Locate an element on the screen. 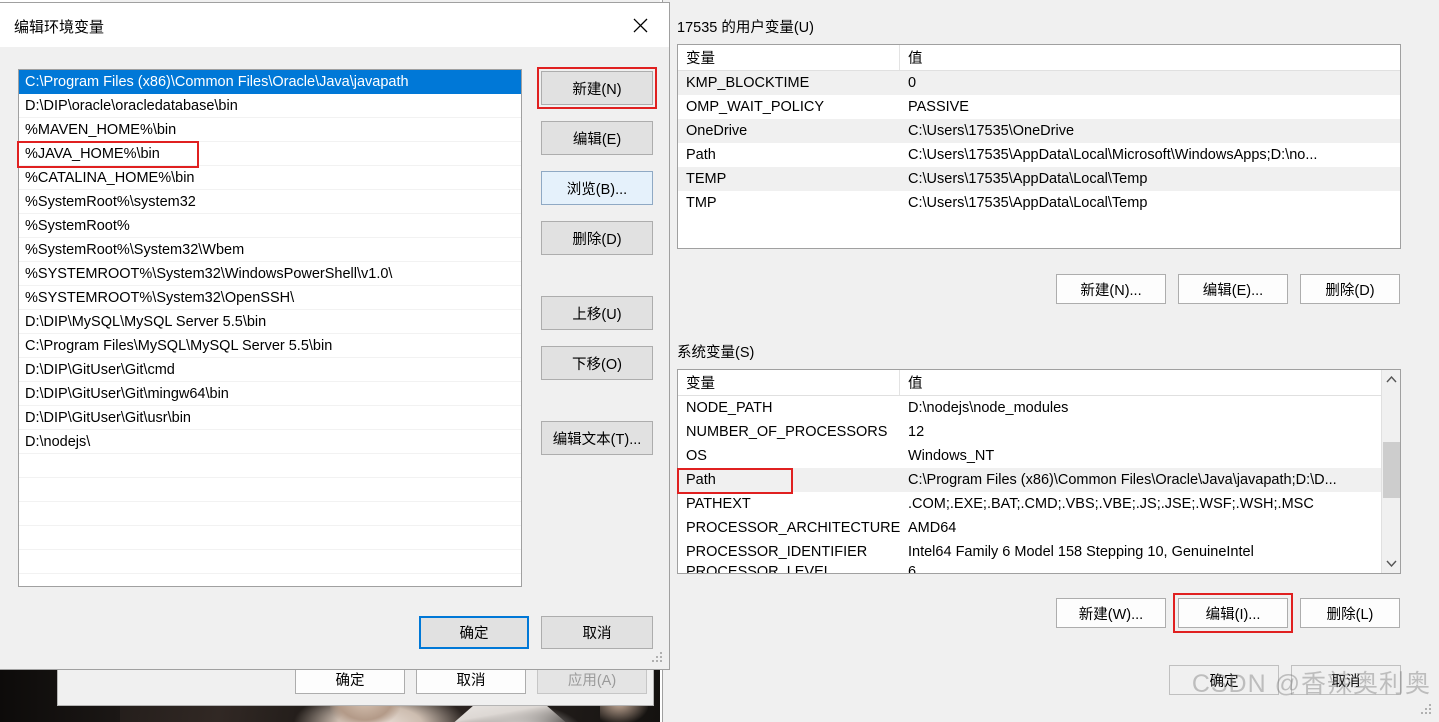 This screenshot has width=1439, height=722. scroll-up-icon is located at coordinates (1391, 379).